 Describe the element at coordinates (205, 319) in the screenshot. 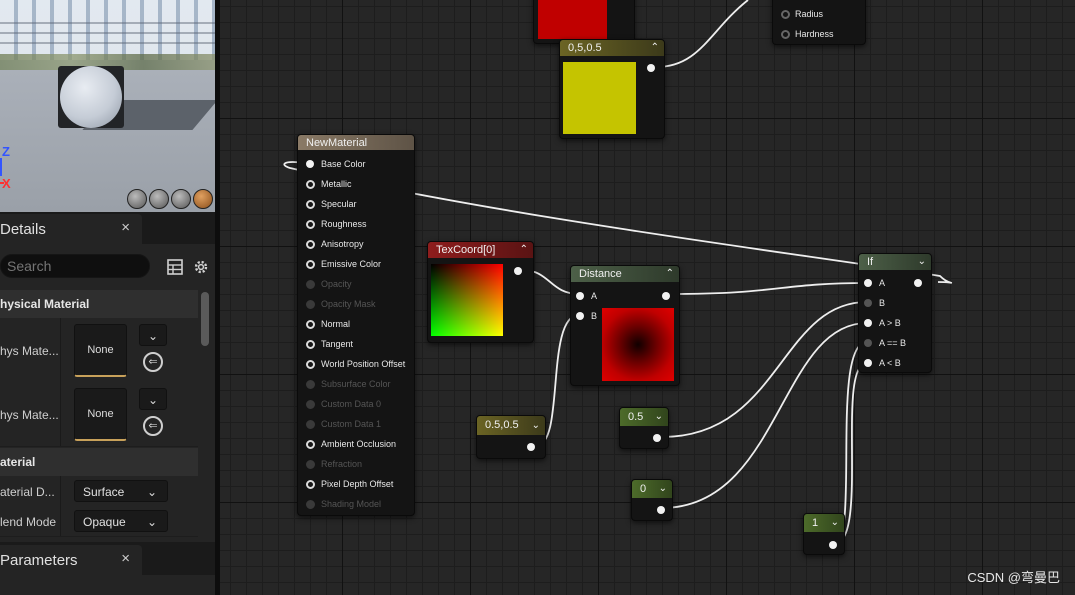

I see `details-scrollbar` at that location.